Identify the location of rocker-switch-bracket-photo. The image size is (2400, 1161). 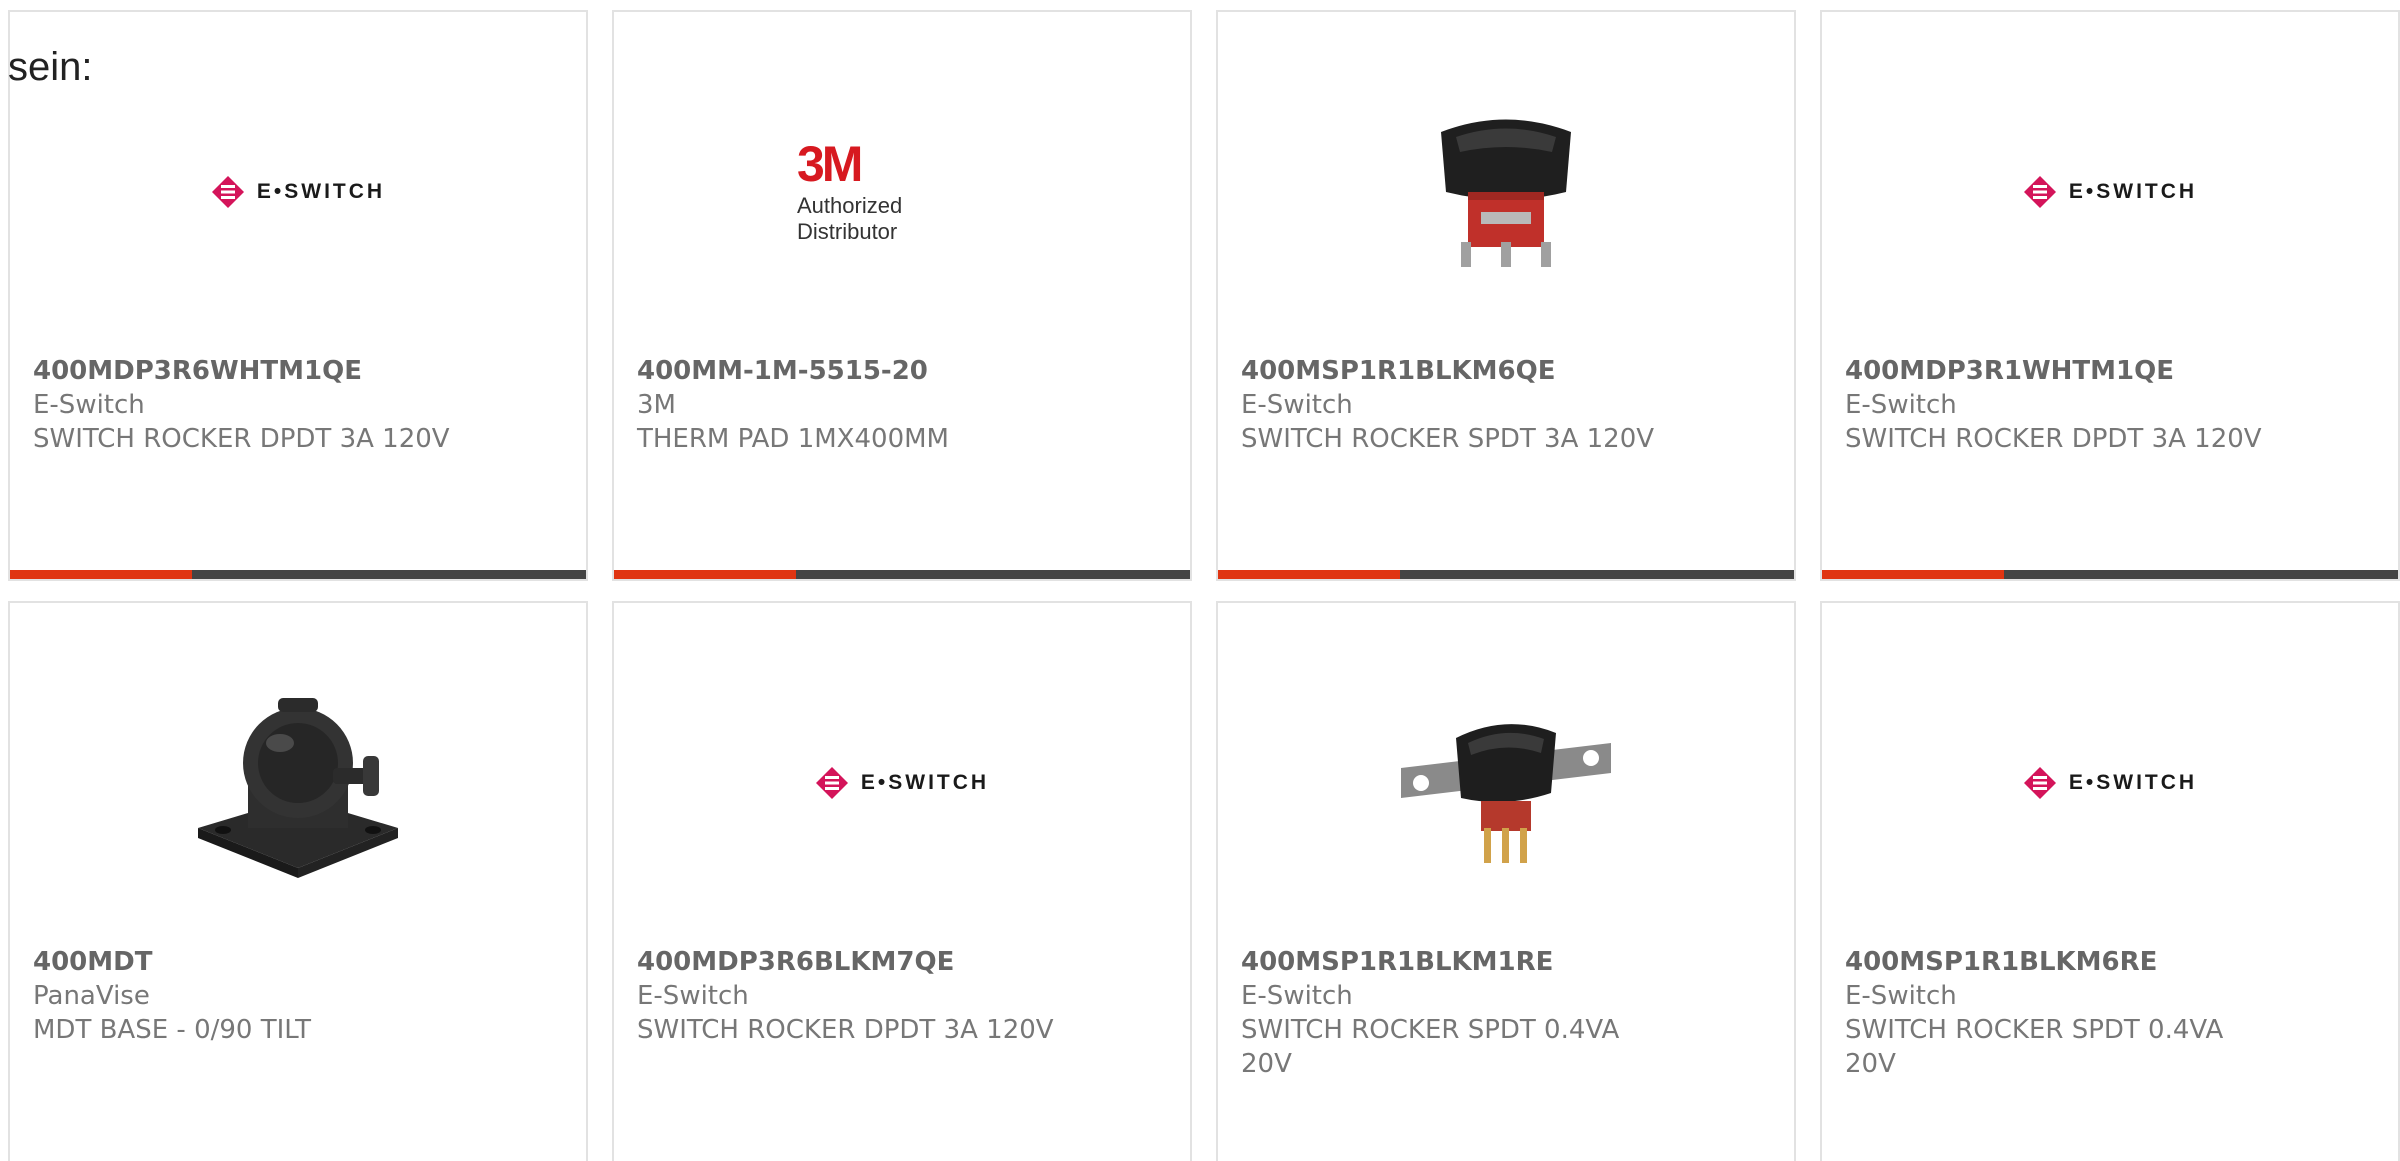
(1506, 793).